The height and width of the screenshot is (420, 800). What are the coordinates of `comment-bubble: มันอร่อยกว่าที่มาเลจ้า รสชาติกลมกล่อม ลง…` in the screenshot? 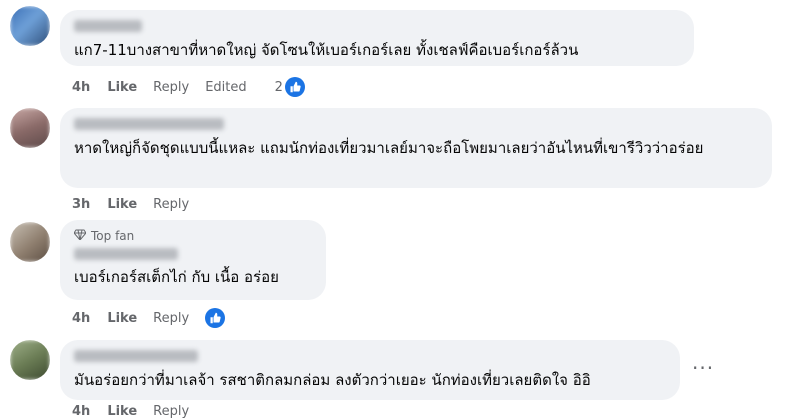 It's located at (370, 370).